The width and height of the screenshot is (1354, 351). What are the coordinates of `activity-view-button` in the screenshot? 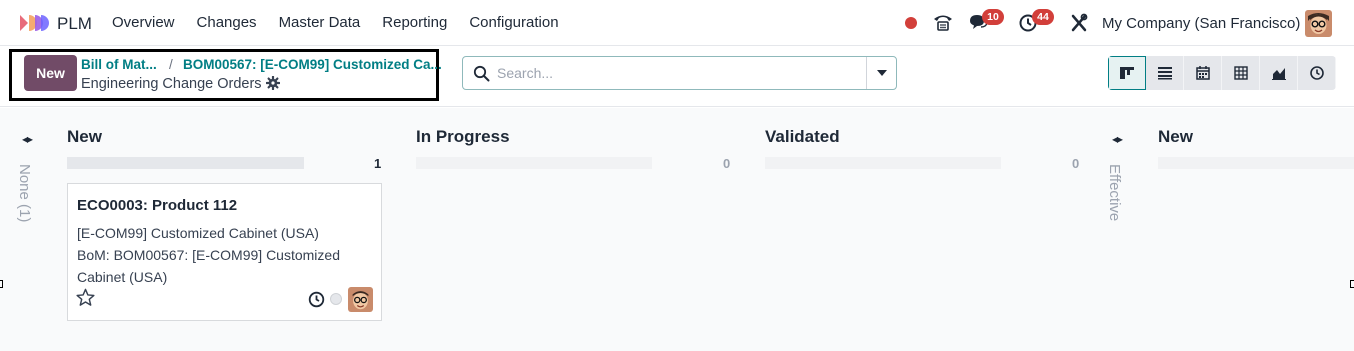 It's located at (1317, 73).